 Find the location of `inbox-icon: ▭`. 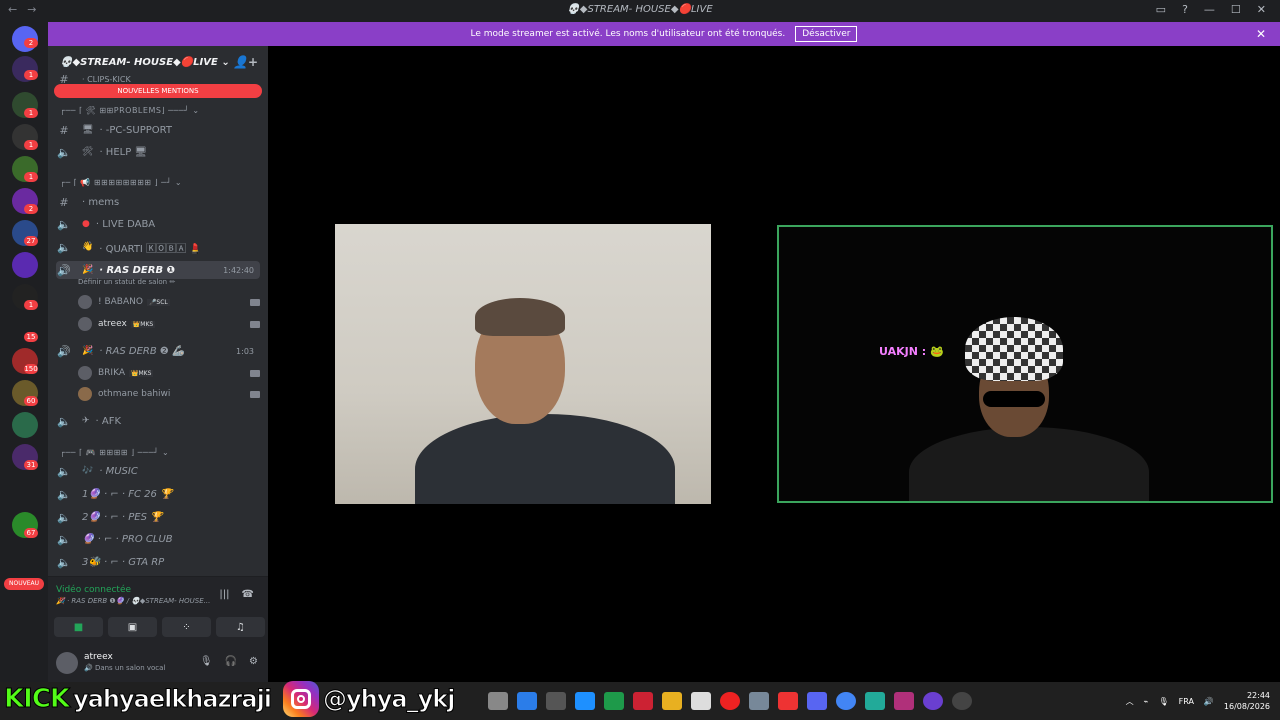

inbox-icon: ▭ is located at coordinates (1161, 9).